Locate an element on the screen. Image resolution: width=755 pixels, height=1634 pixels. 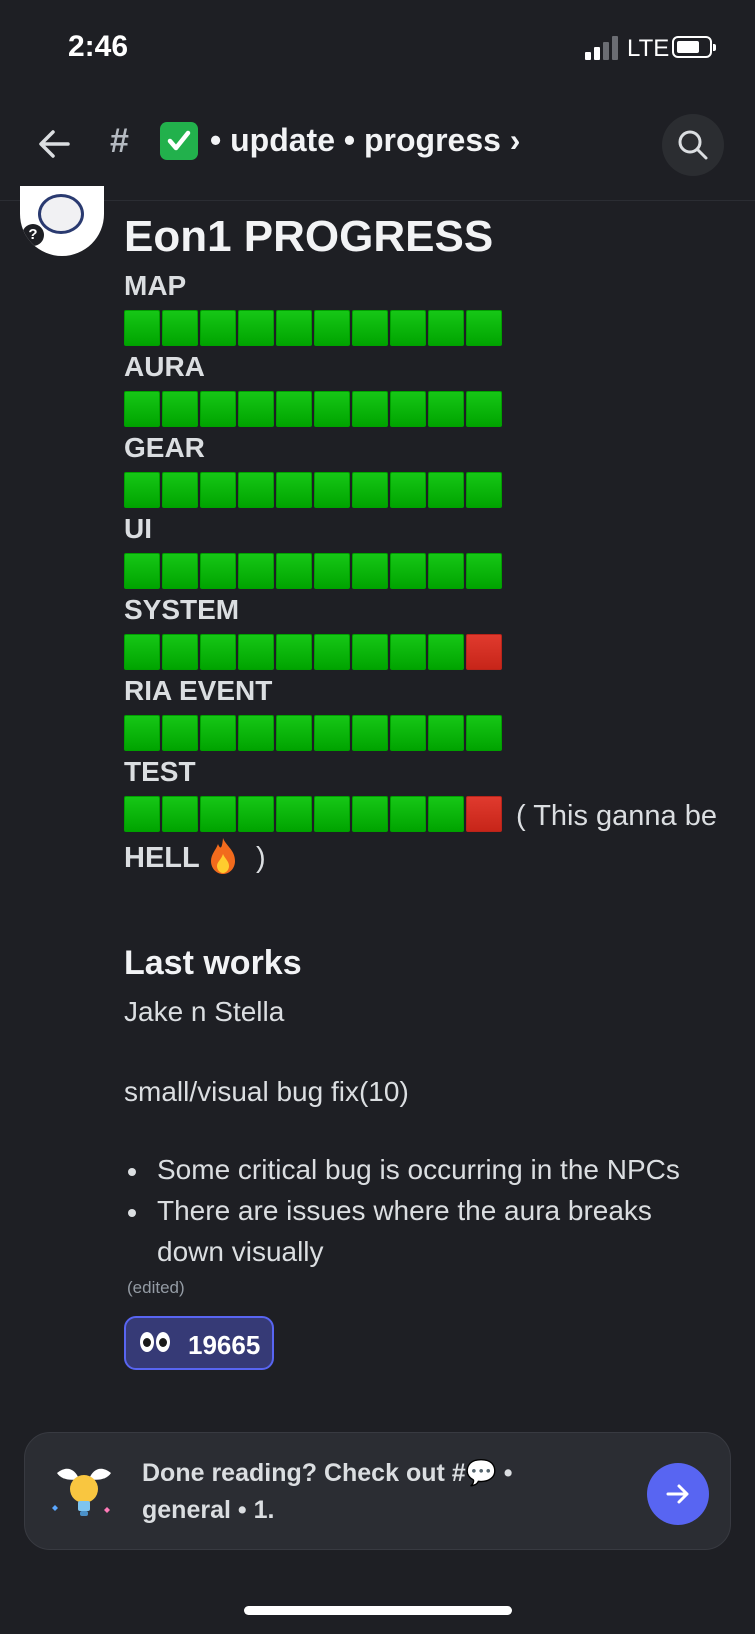
check-mark-icon is located at coordinates (179, 141).